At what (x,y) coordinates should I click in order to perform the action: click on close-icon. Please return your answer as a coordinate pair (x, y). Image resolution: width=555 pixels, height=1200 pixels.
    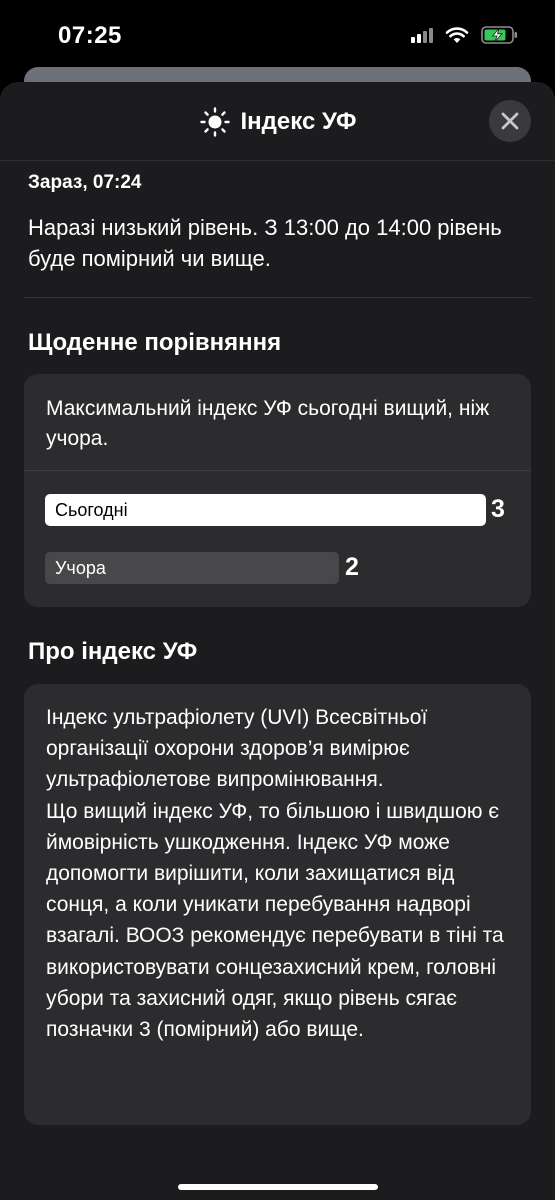
    Looking at the image, I should click on (510, 121).